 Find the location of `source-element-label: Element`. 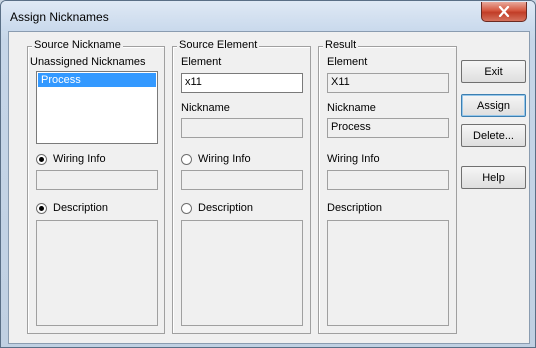

source-element-label: Element is located at coordinates (201, 62).